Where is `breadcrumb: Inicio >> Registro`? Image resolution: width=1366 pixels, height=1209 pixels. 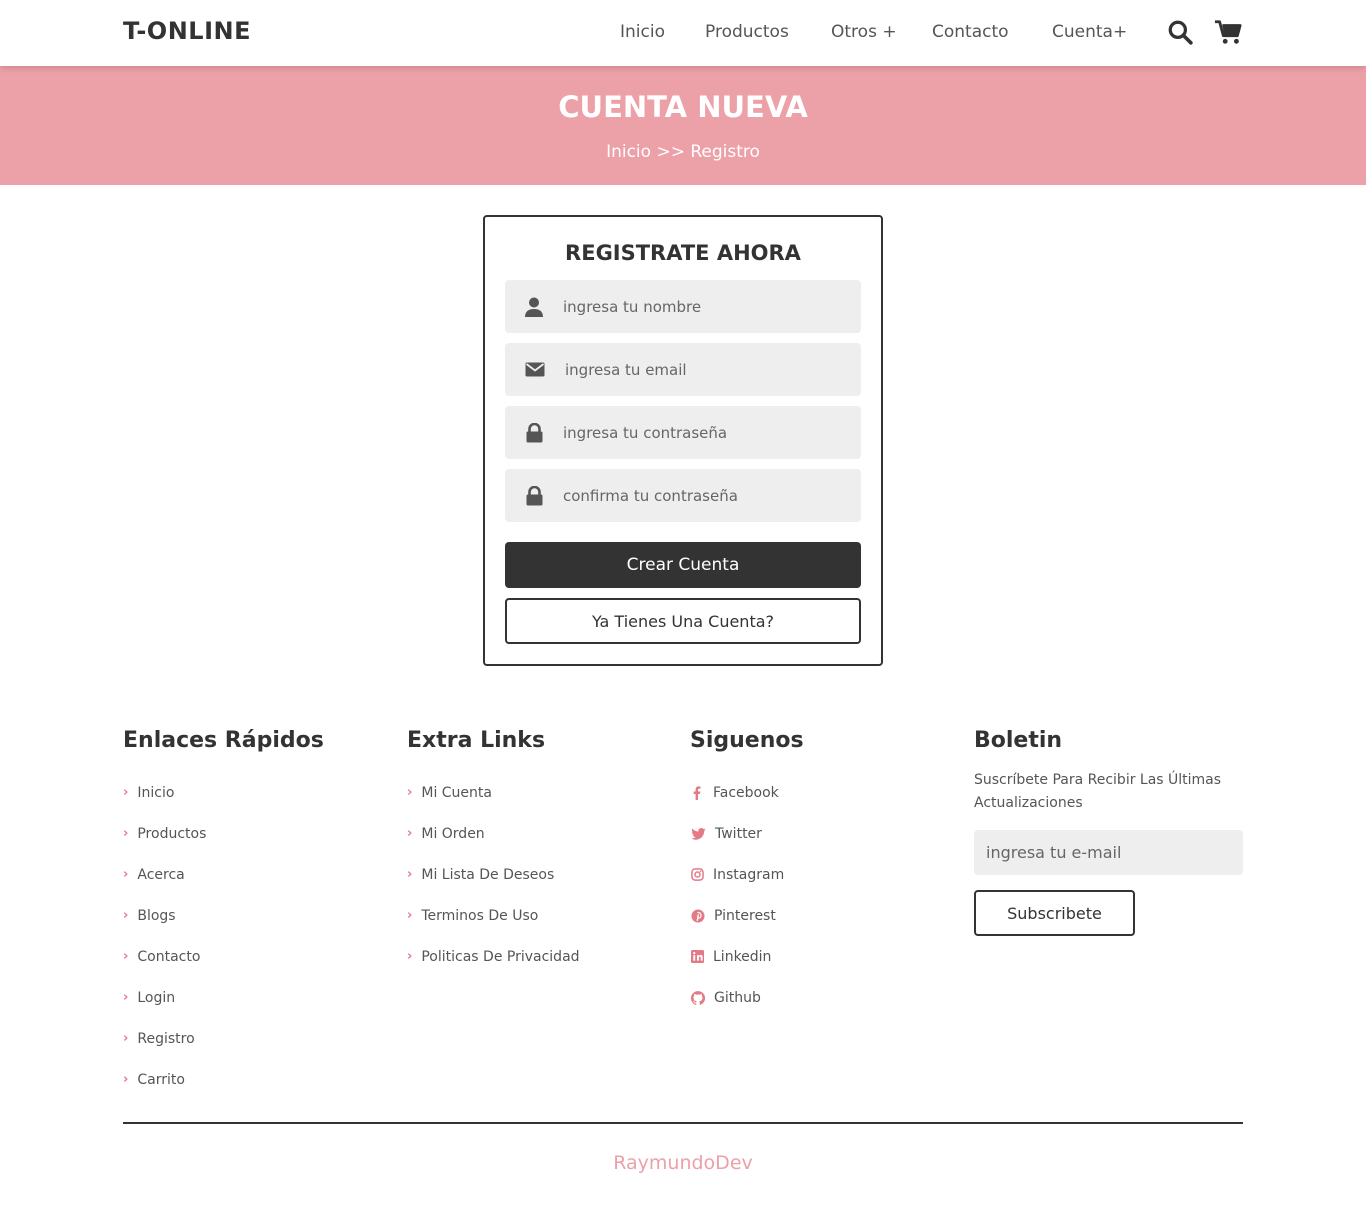
breadcrumb: Inicio >> Registro is located at coordinates (683, 152).